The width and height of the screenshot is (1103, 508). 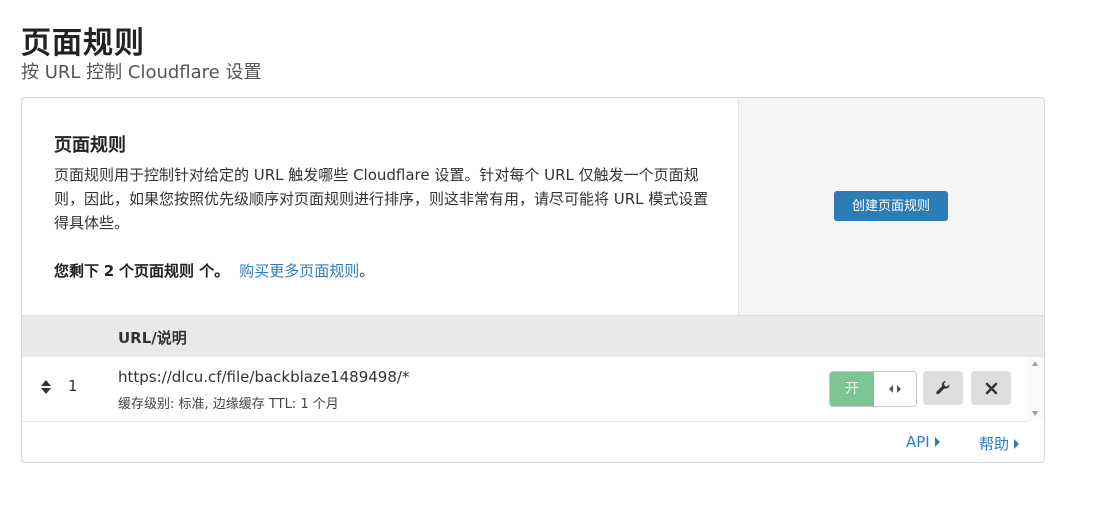 What do you see at coordinates (152, 338) in the screenshot?
I see `column-header-url: URL/说明` at bounding box center [152, 338].